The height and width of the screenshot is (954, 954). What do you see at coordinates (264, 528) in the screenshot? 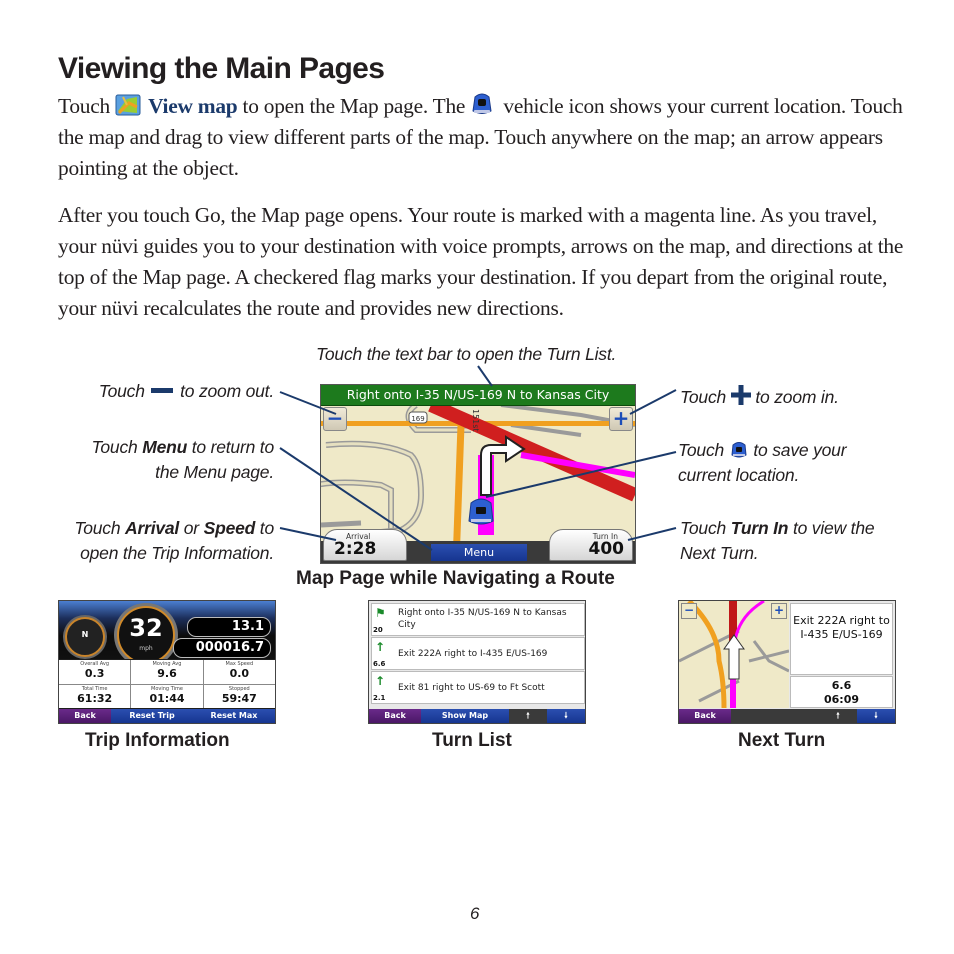
I see `callout-arrival-post: to` at bounding box center [264, 528].